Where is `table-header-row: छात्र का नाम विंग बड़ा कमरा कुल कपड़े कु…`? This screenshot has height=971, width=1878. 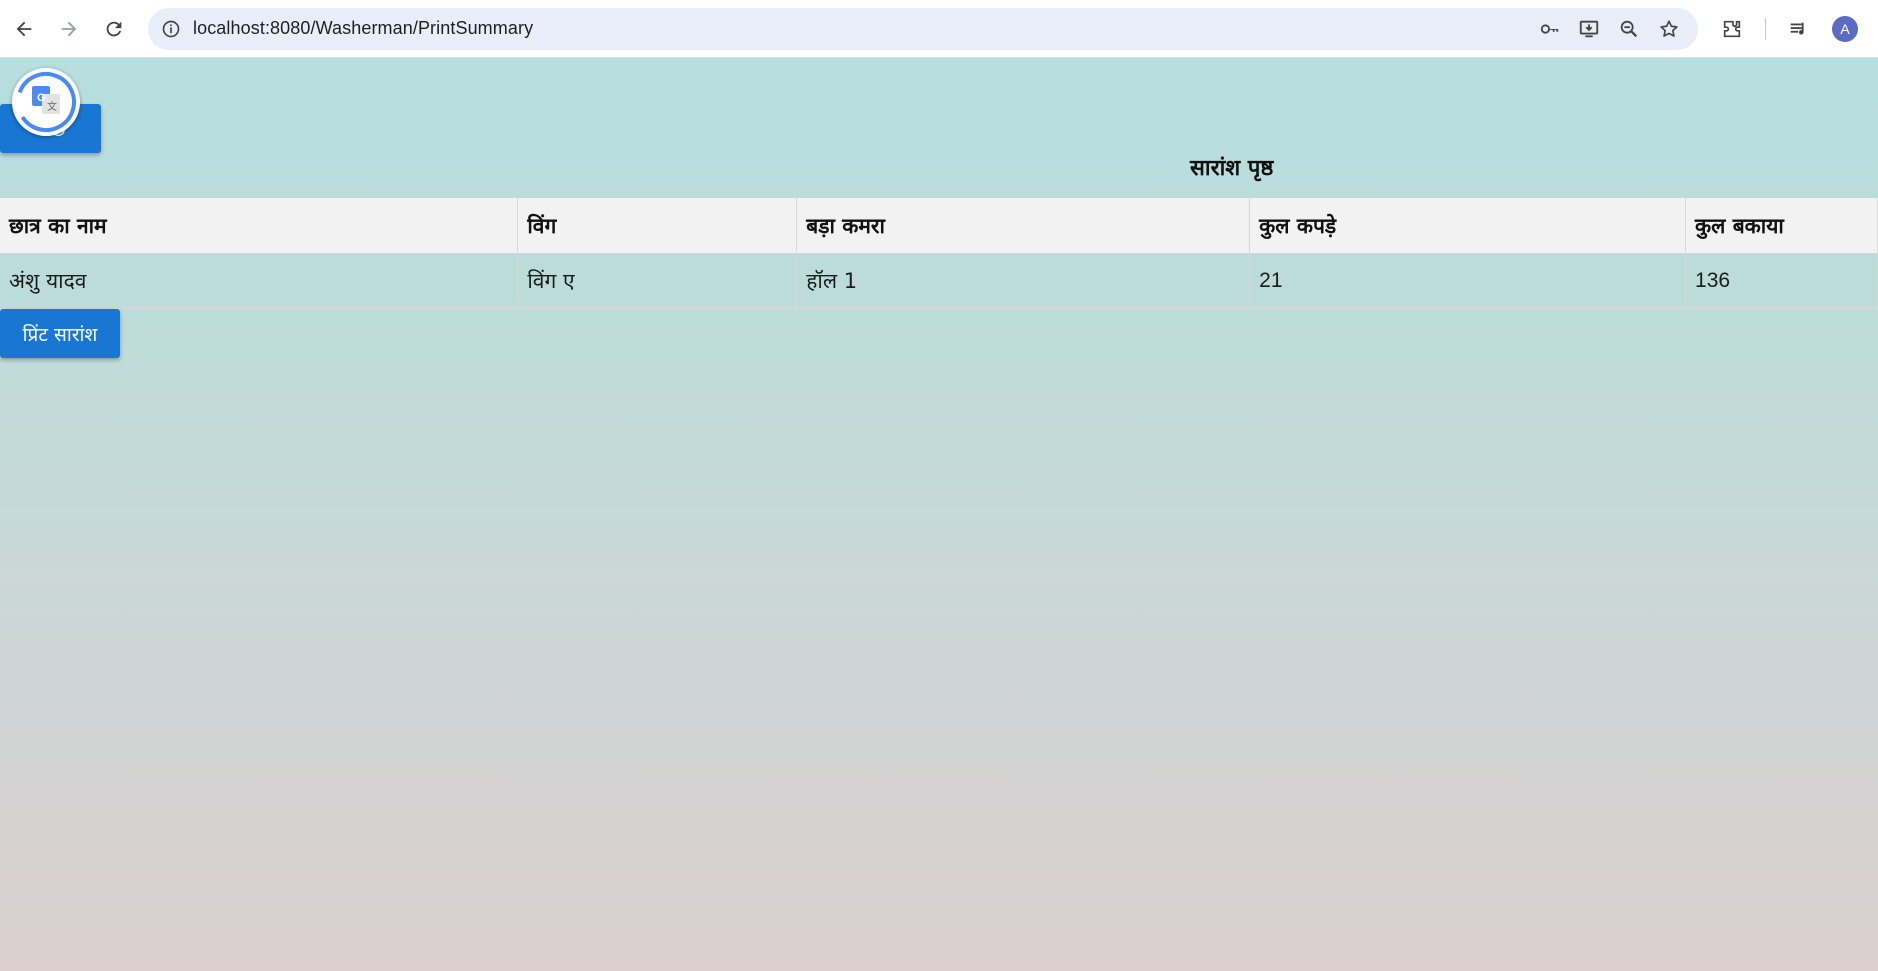
table-header-row: छात्र का नाम विंग बड़ा कमरा कुल कपड़े कु… is located at coordinates (939, 226).